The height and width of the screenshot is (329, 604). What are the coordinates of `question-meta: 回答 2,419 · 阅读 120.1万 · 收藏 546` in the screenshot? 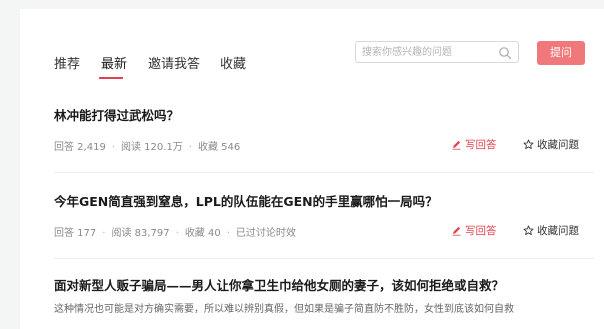 It's located at (147, 147).